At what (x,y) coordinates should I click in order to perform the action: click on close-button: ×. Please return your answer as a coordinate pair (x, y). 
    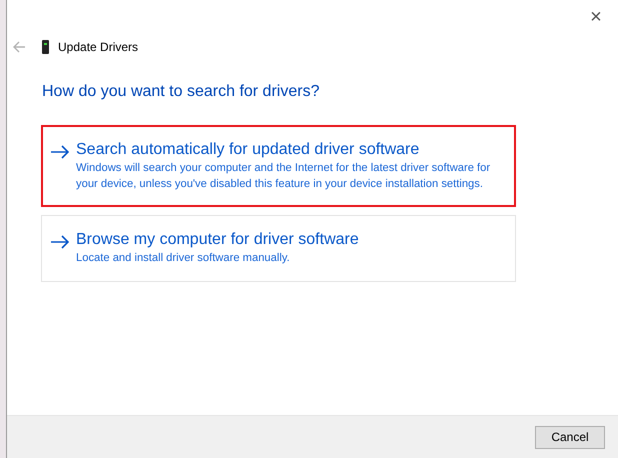
    Looking at the image, I should click on (596, 17).